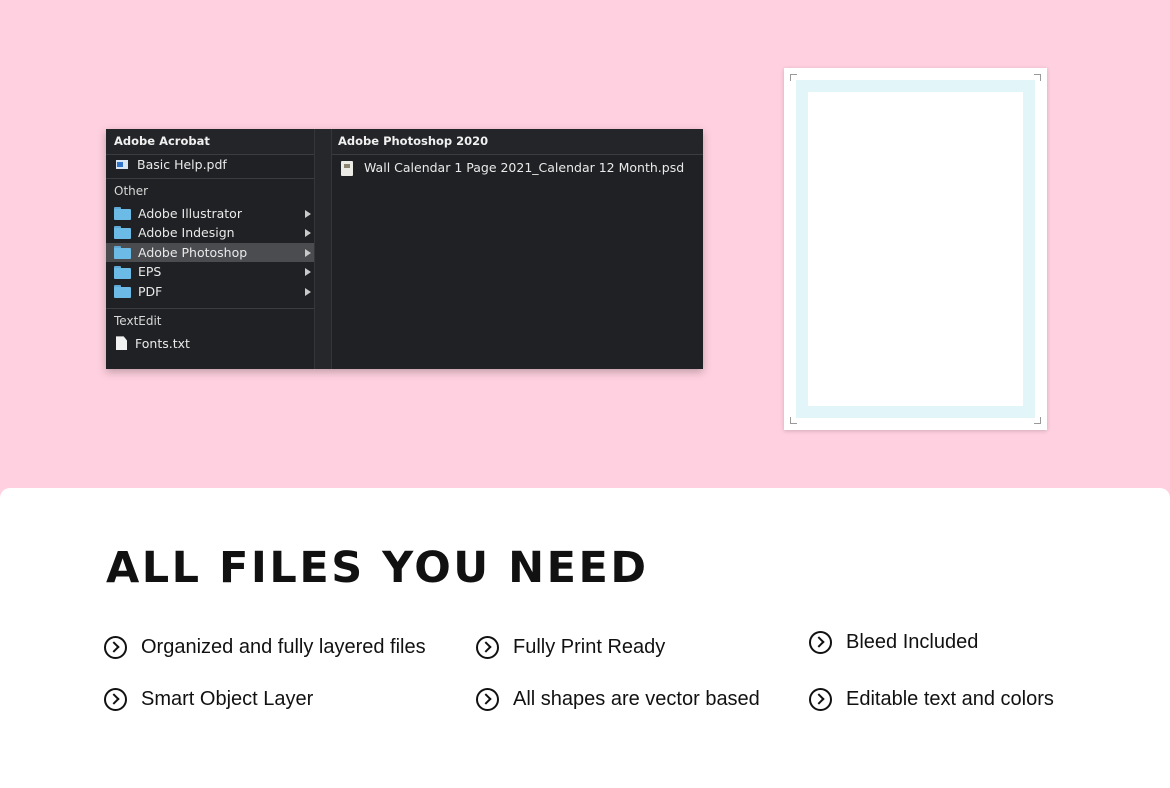  I want to click on feature-label: Fully Print Ready, so click(589, 647).